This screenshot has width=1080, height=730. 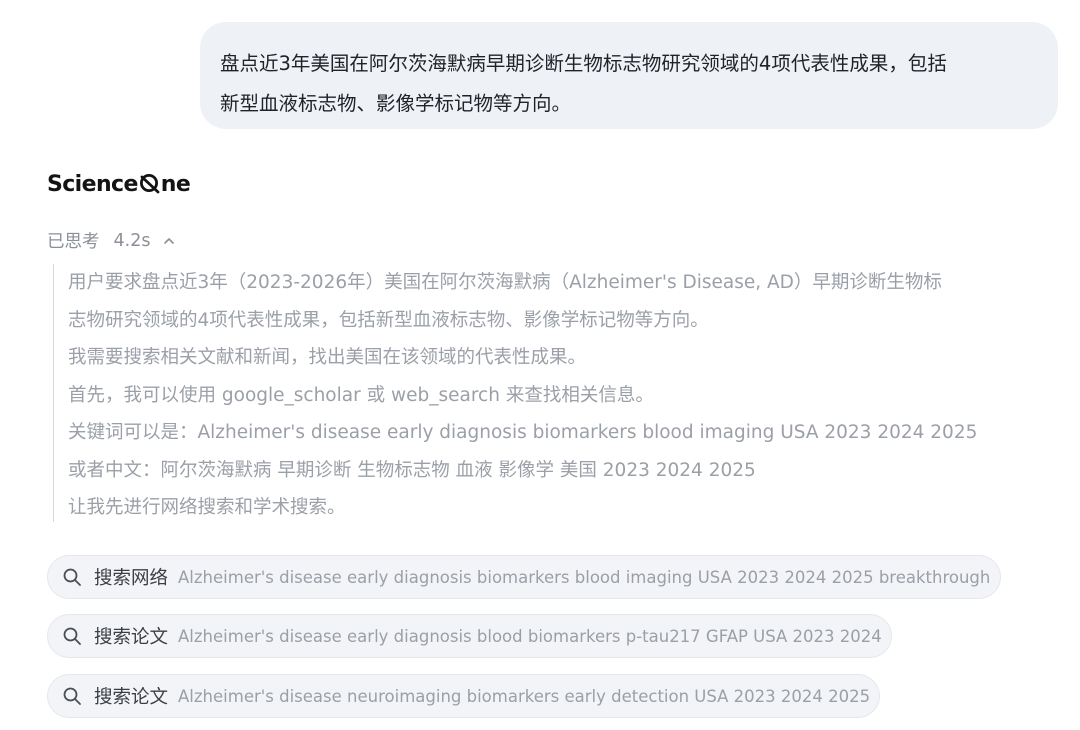 I want to click on assistant-brand-logo: Science ne, so click(x=119, y=184).